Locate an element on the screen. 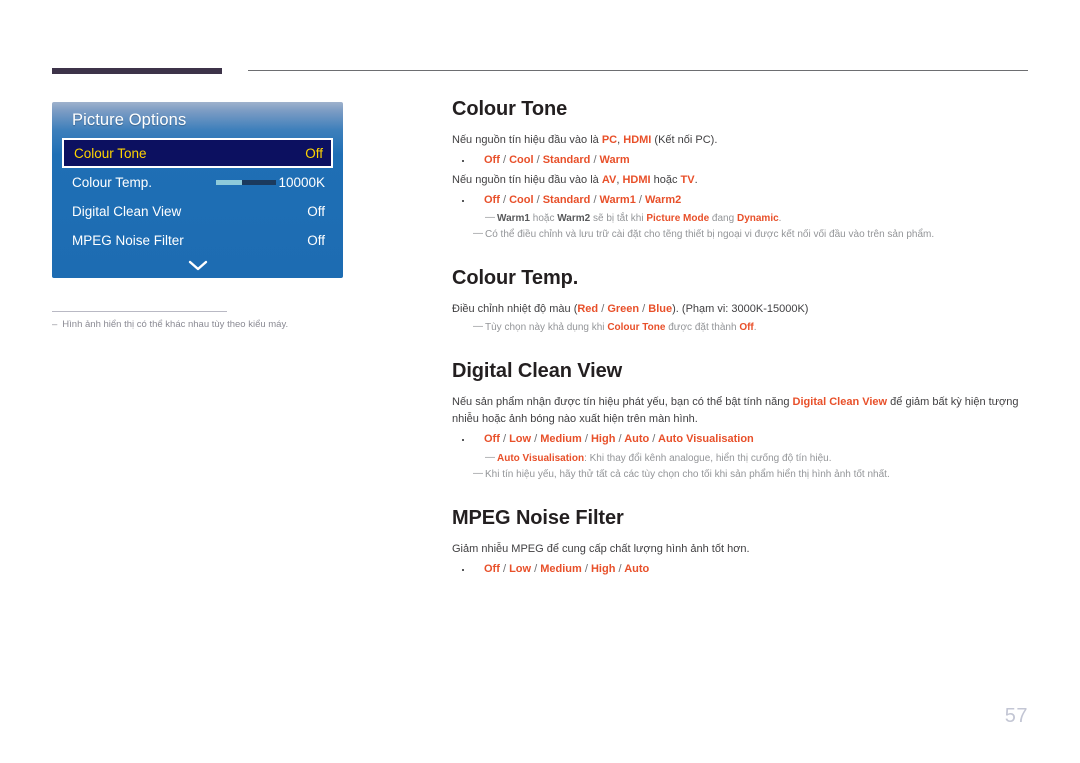  option-list-pc: Off / Cool / Standard / Warm is located at coordinates (741, 160).